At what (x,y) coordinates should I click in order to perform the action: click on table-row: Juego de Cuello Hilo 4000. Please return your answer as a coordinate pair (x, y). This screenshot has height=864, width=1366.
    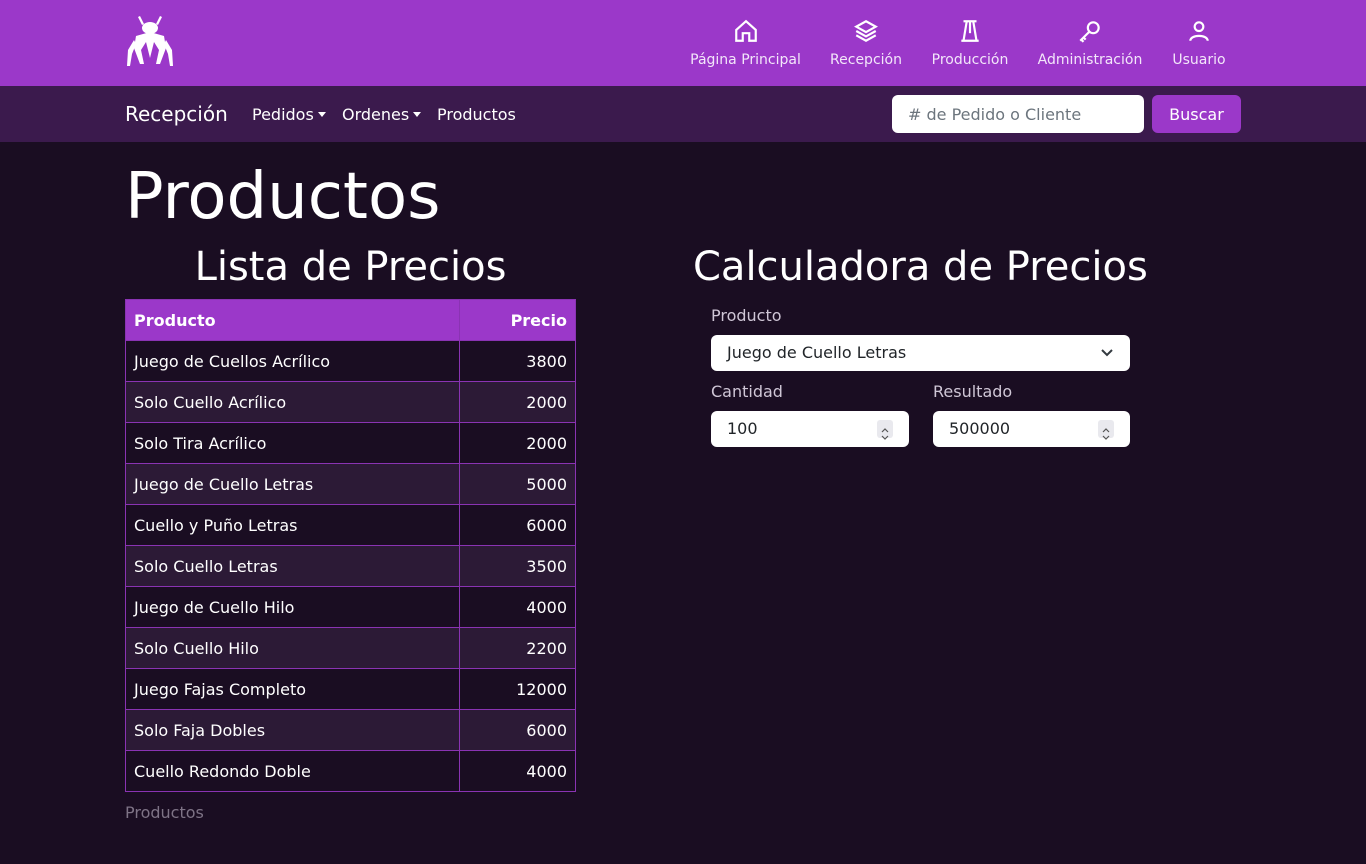
    Looking at the image, I should click on (350, 607).